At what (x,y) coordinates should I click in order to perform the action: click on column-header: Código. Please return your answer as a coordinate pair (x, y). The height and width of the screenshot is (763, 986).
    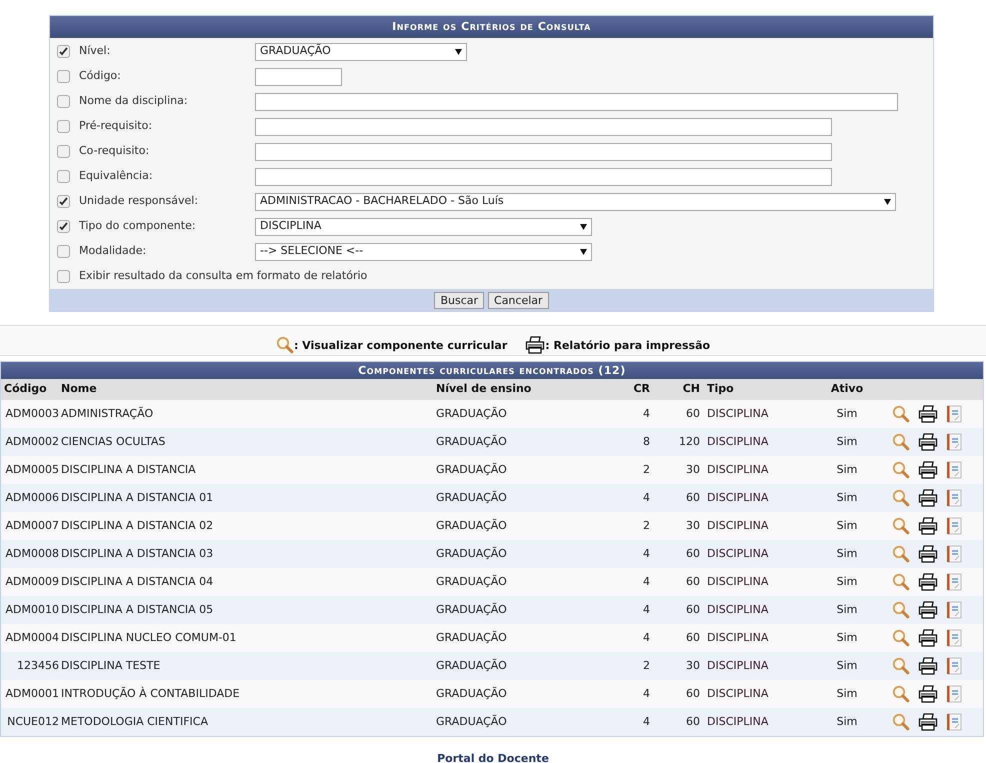
    Looking at the image, I should click on (25, 389).